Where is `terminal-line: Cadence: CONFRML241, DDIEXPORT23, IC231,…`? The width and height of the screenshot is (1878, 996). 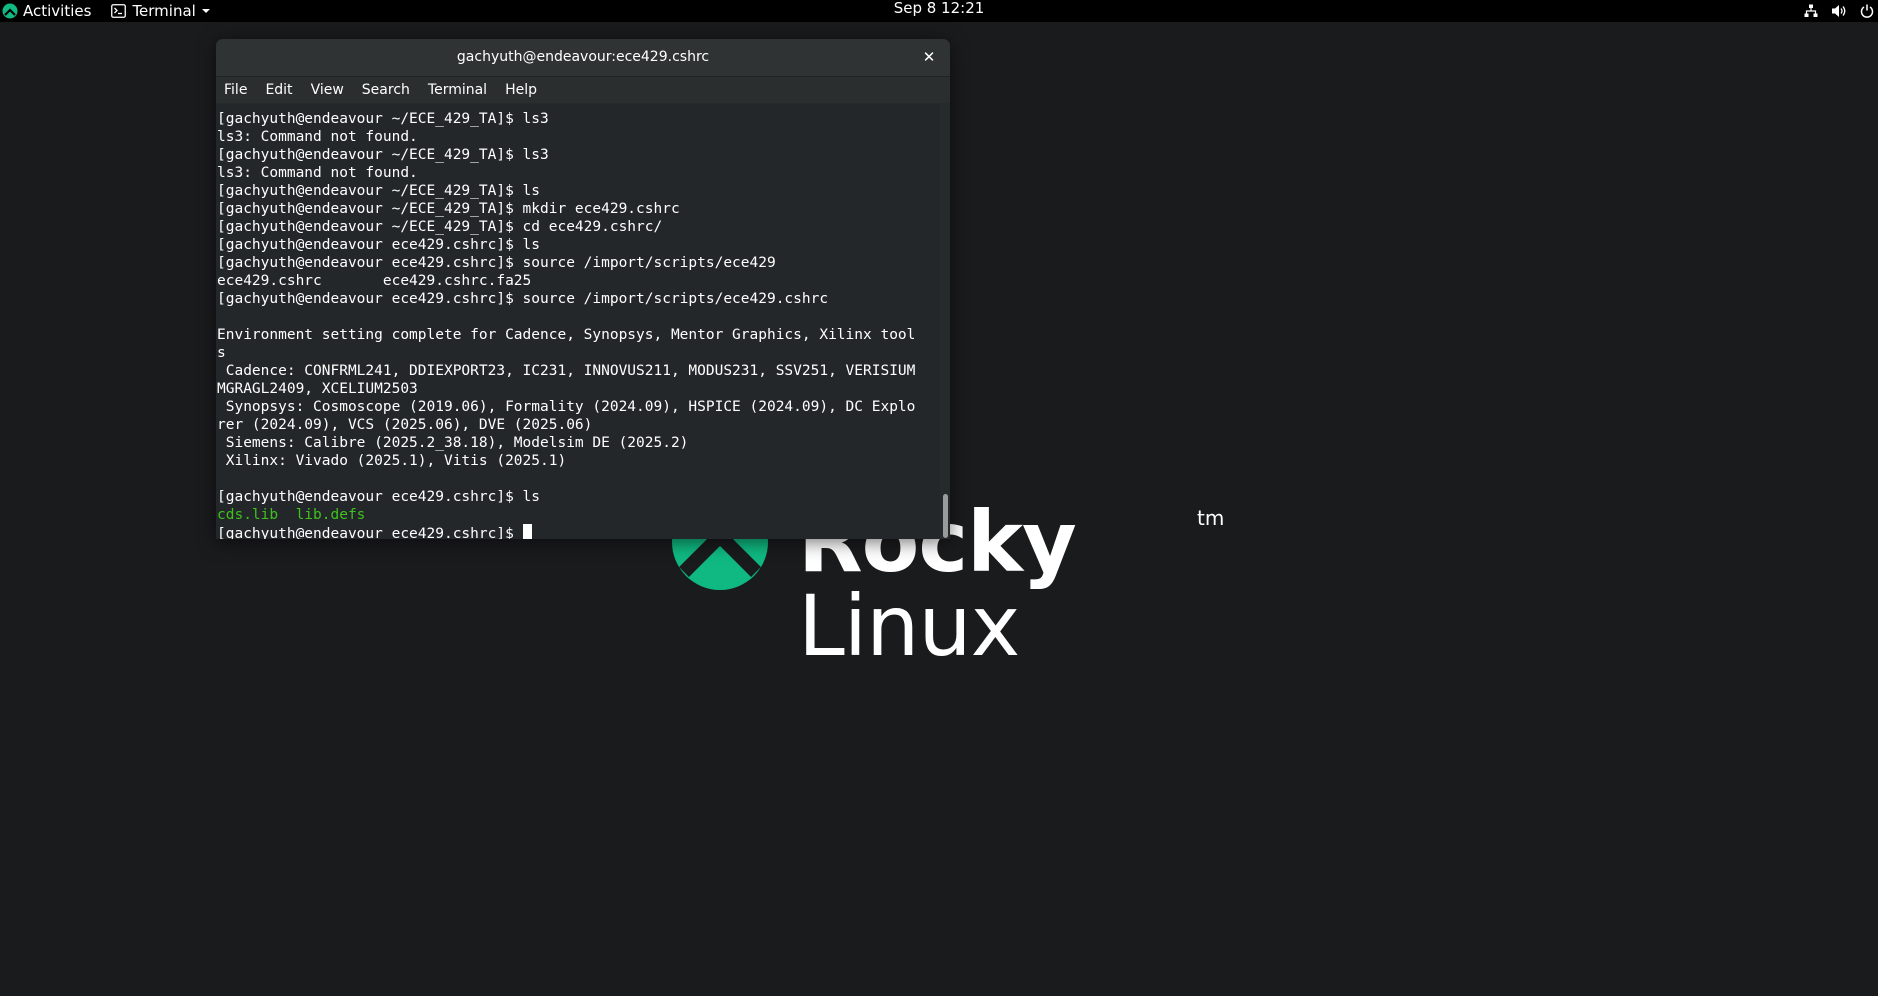
terminal-line: Cadence: CONFRML241, DDIEXPORT23, IC231,… is located at coordinates (578, 371).